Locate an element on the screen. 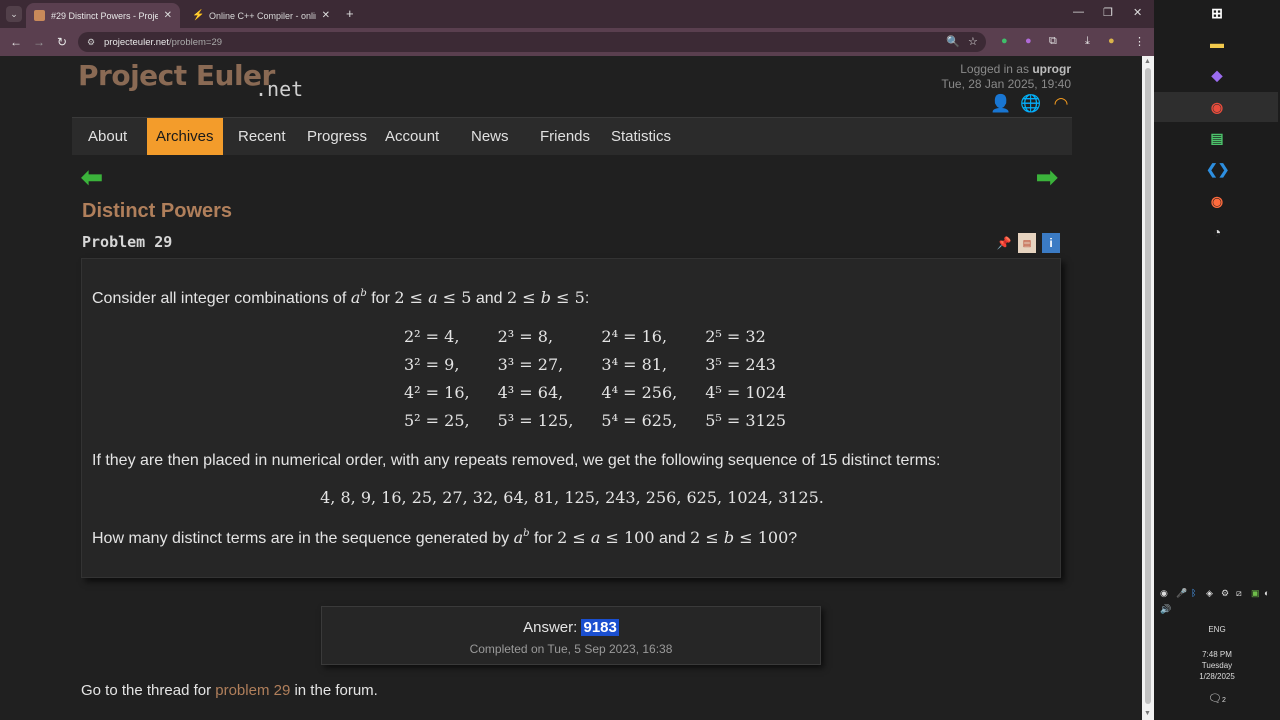 This screenshot has width=1280, height=720. tray-chrome-icon: ◉ is located at coordinates (1164, 593).